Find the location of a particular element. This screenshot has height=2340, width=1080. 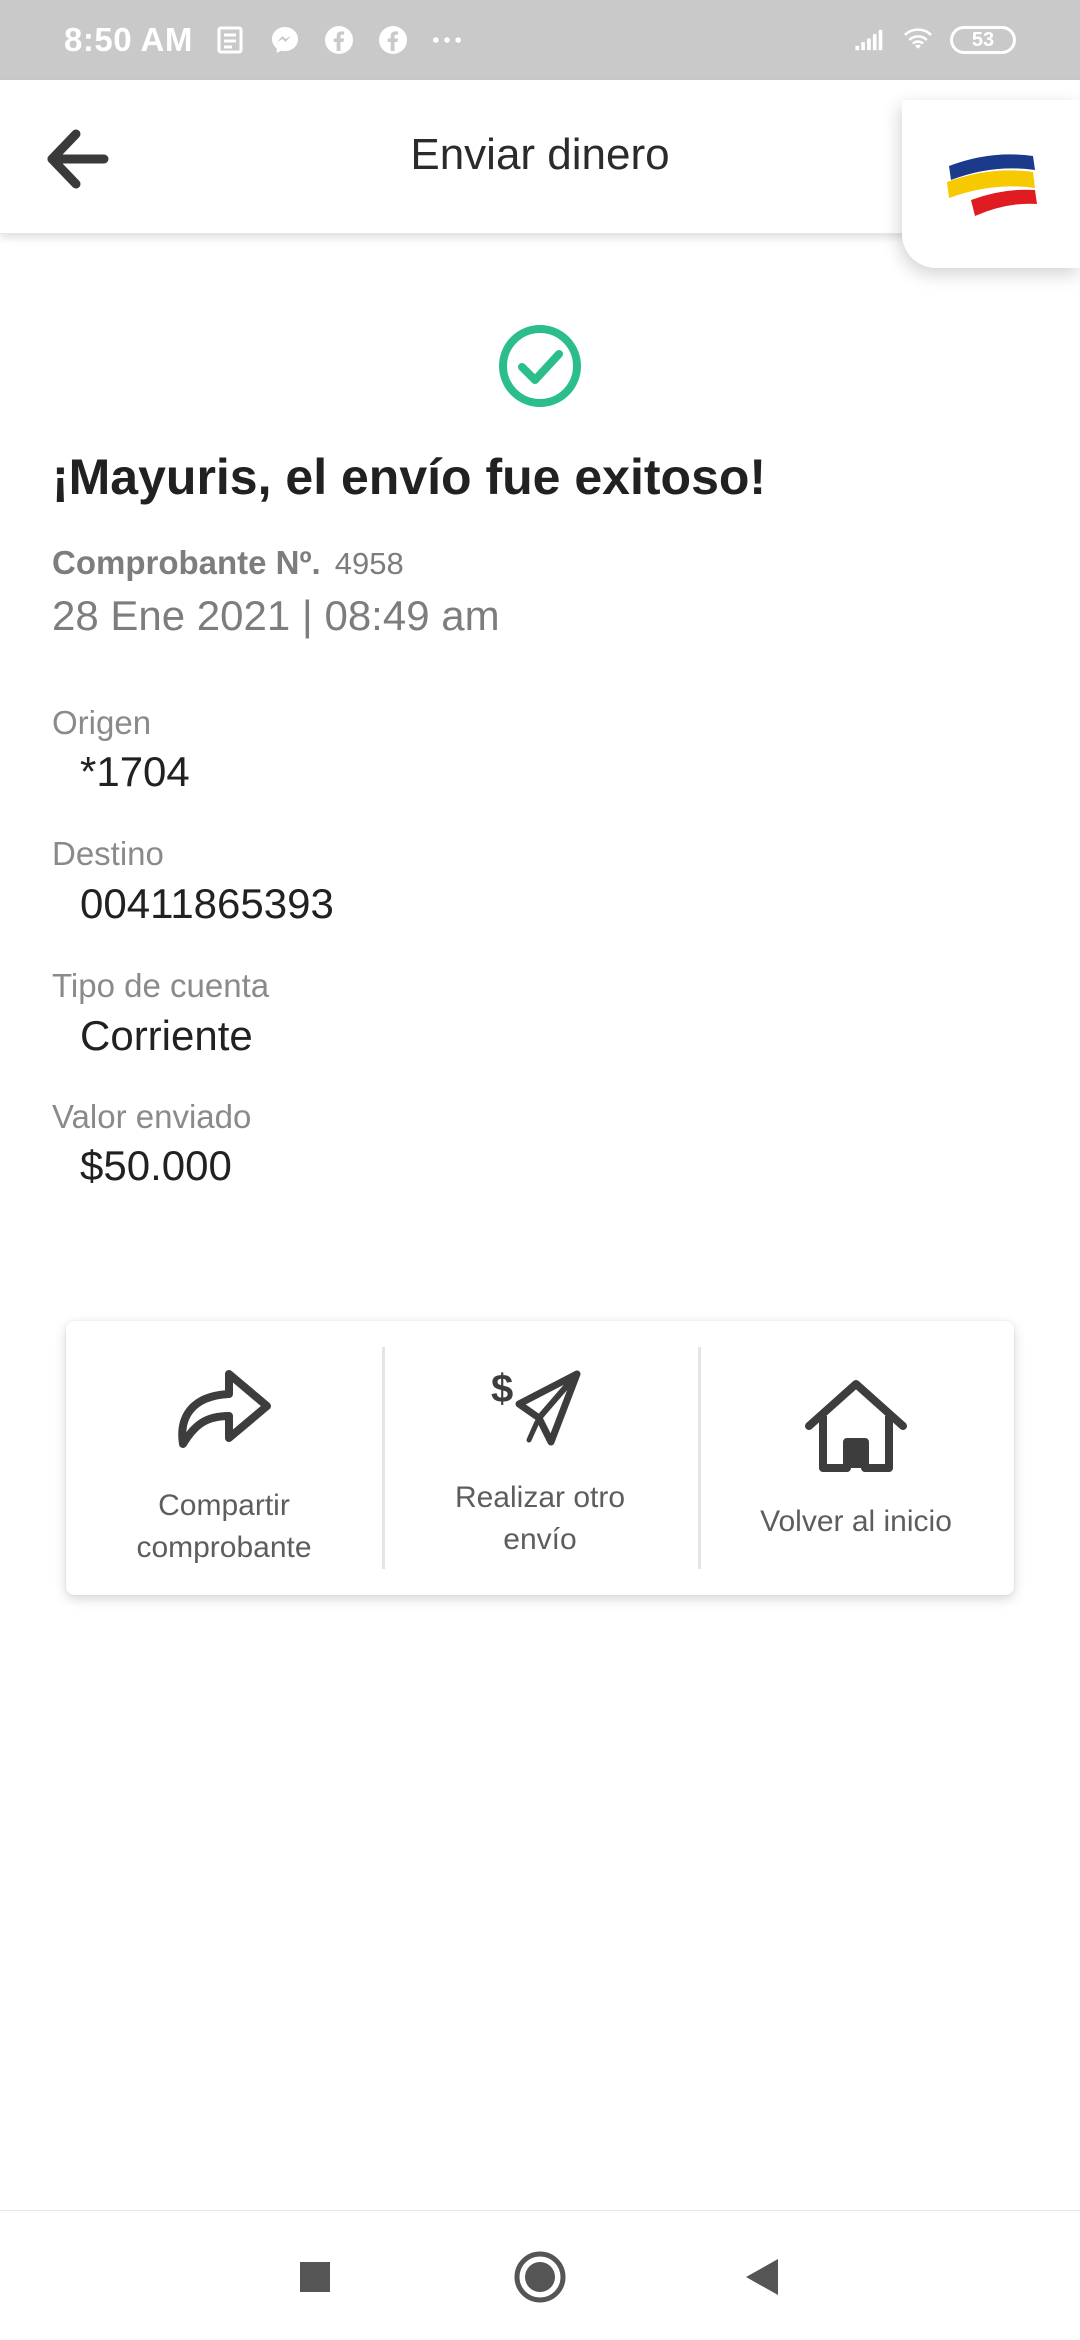

destino-label: Destino is located at coordinates (108, 853).